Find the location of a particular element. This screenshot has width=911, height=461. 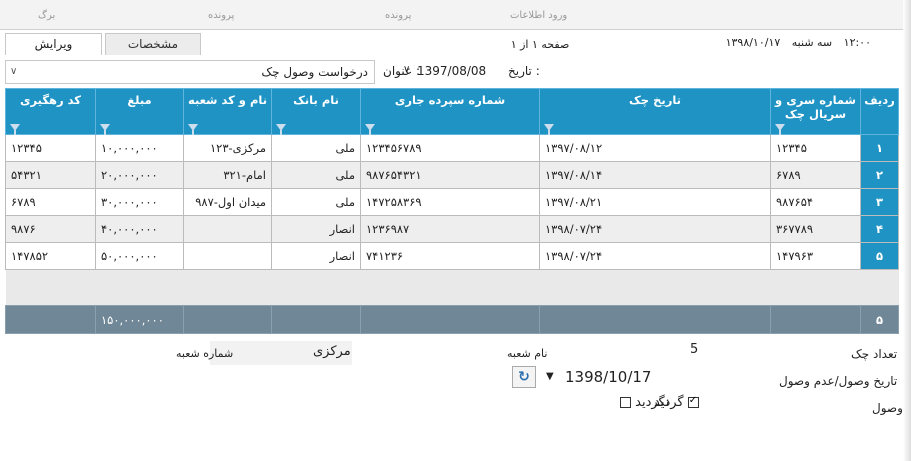

col-branch: نام و کد شعبه is located at coordinates (227, 111).